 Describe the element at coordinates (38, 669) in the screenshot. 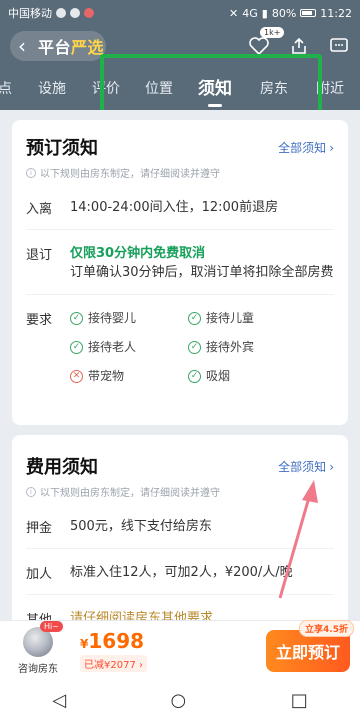

I see `contact-host-label: 咨询房东` at that location.